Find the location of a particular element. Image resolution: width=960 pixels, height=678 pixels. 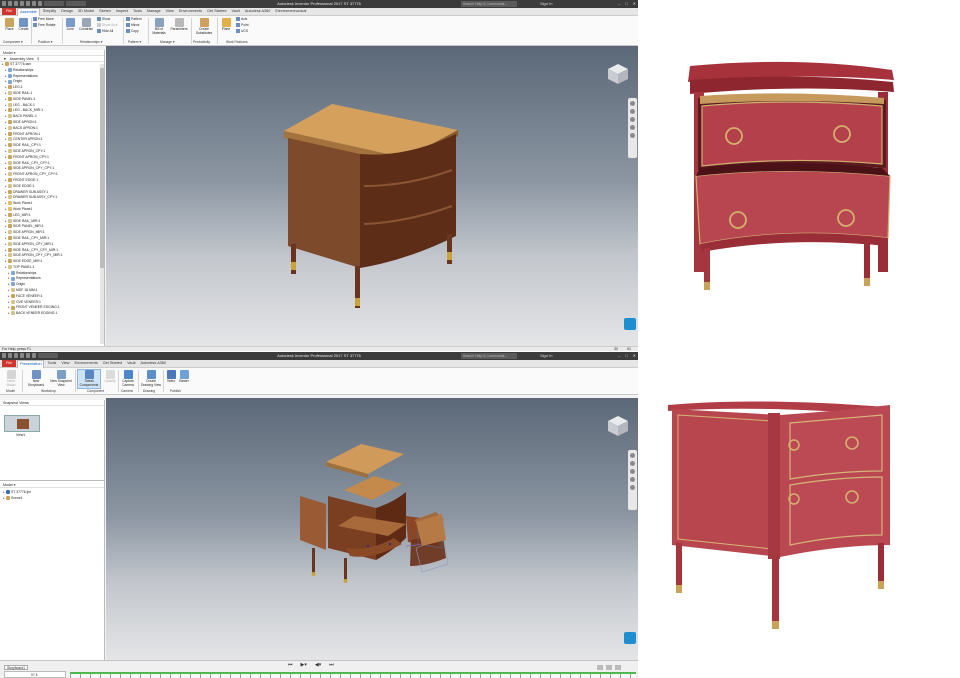

pattern-button: Pattern is located at coordinates (134, 19).